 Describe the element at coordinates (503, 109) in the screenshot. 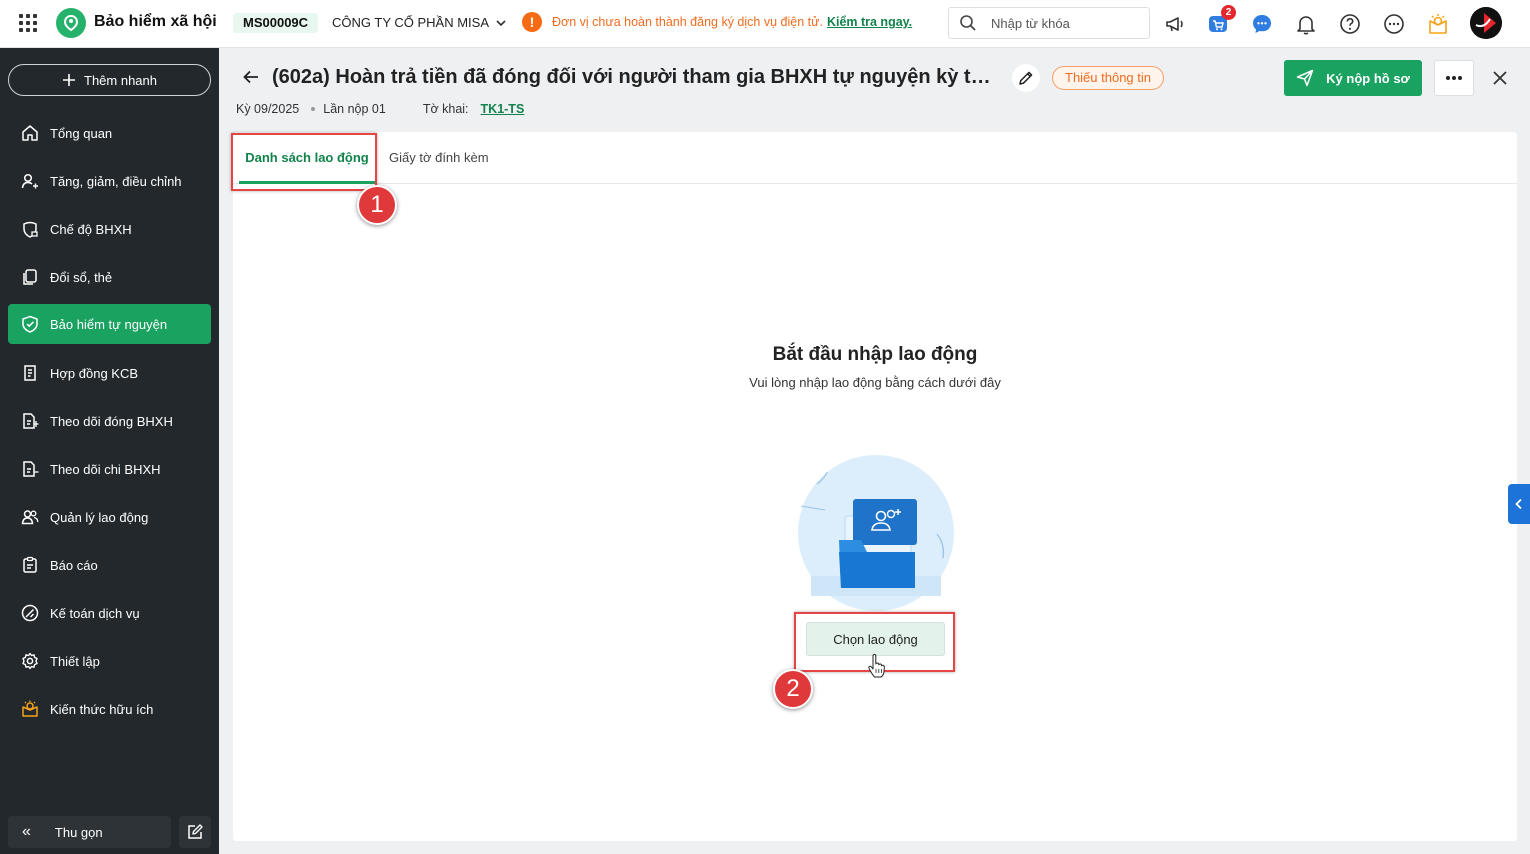

I see `form-code-link: TK1-TS` at that location.